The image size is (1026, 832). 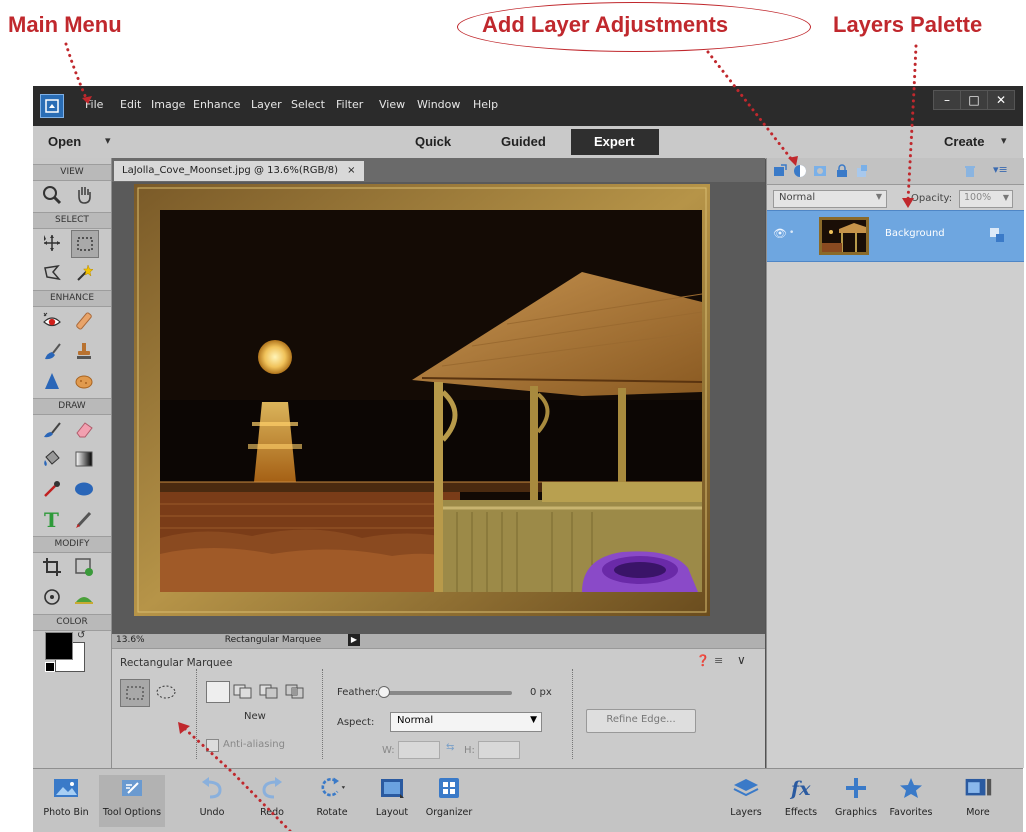 What do you see at coordinates (87, 100) in the screenshot?
I see `leader-main-menu-arrowhead` at bounding box center [87, 100].